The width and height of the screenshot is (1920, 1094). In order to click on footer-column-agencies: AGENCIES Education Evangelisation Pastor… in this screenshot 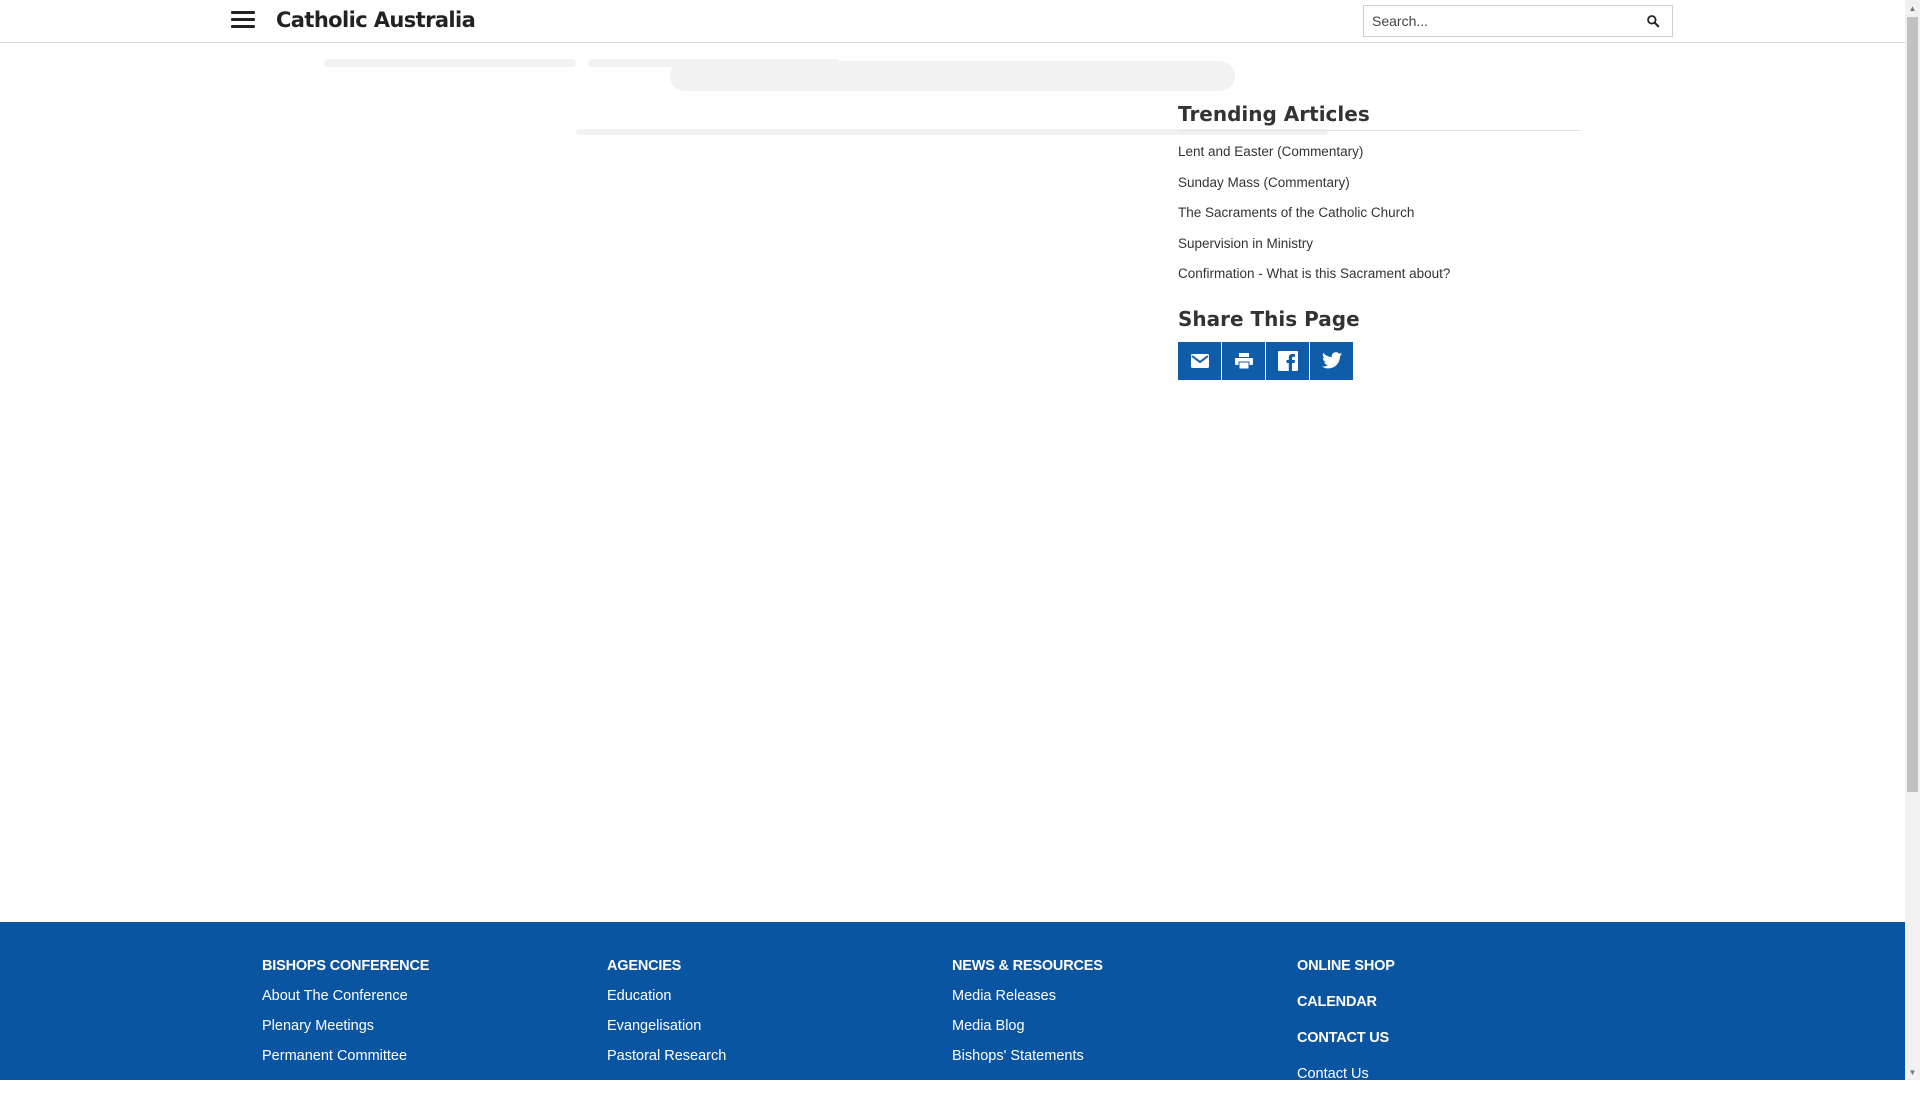, I will do `click(666, 1016)`.